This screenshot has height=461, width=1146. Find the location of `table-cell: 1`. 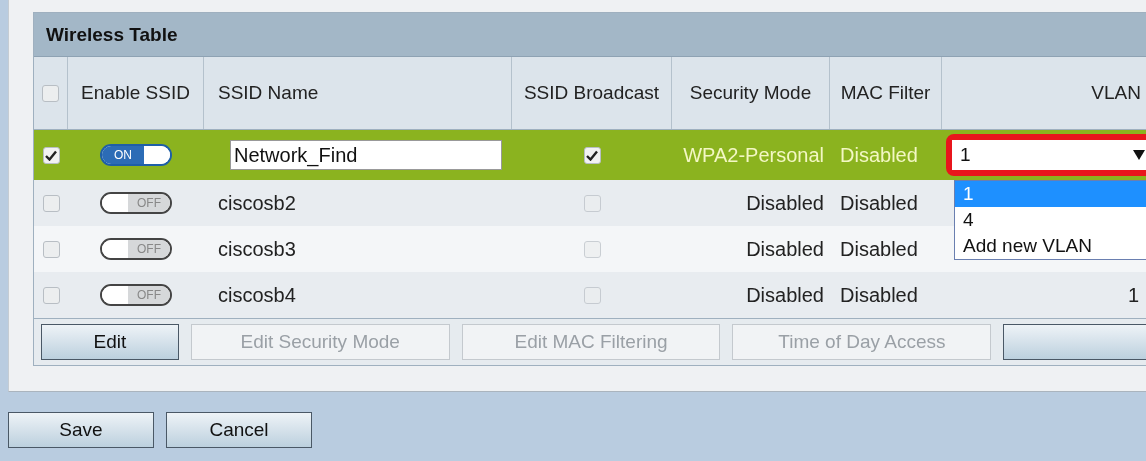

table-cell: 1 is located at coordinates (1134, 295).